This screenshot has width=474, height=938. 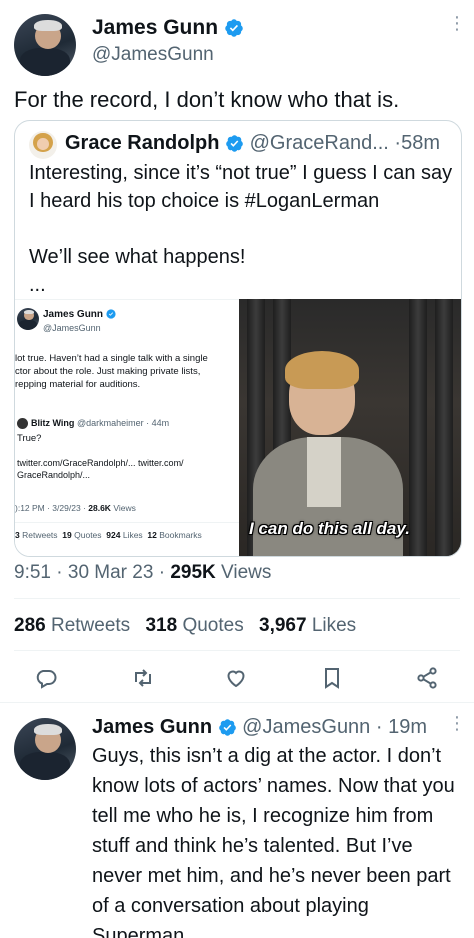 I want to click on embedded-reply-header: Blitz Wing @darkmaheimer · 44m, so click(x=100, y=423).